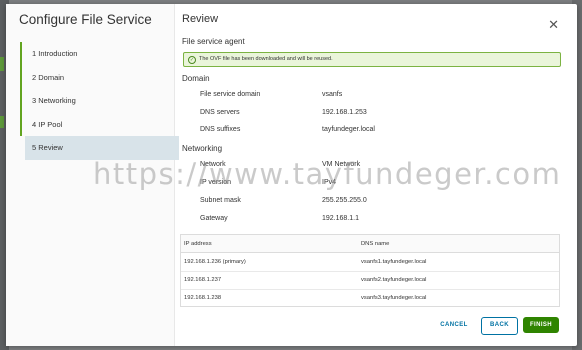  Describe the element at coordinates (203, 298) in the screenshot. I see `ip-address-cell: 192.168.1.238` at that location.